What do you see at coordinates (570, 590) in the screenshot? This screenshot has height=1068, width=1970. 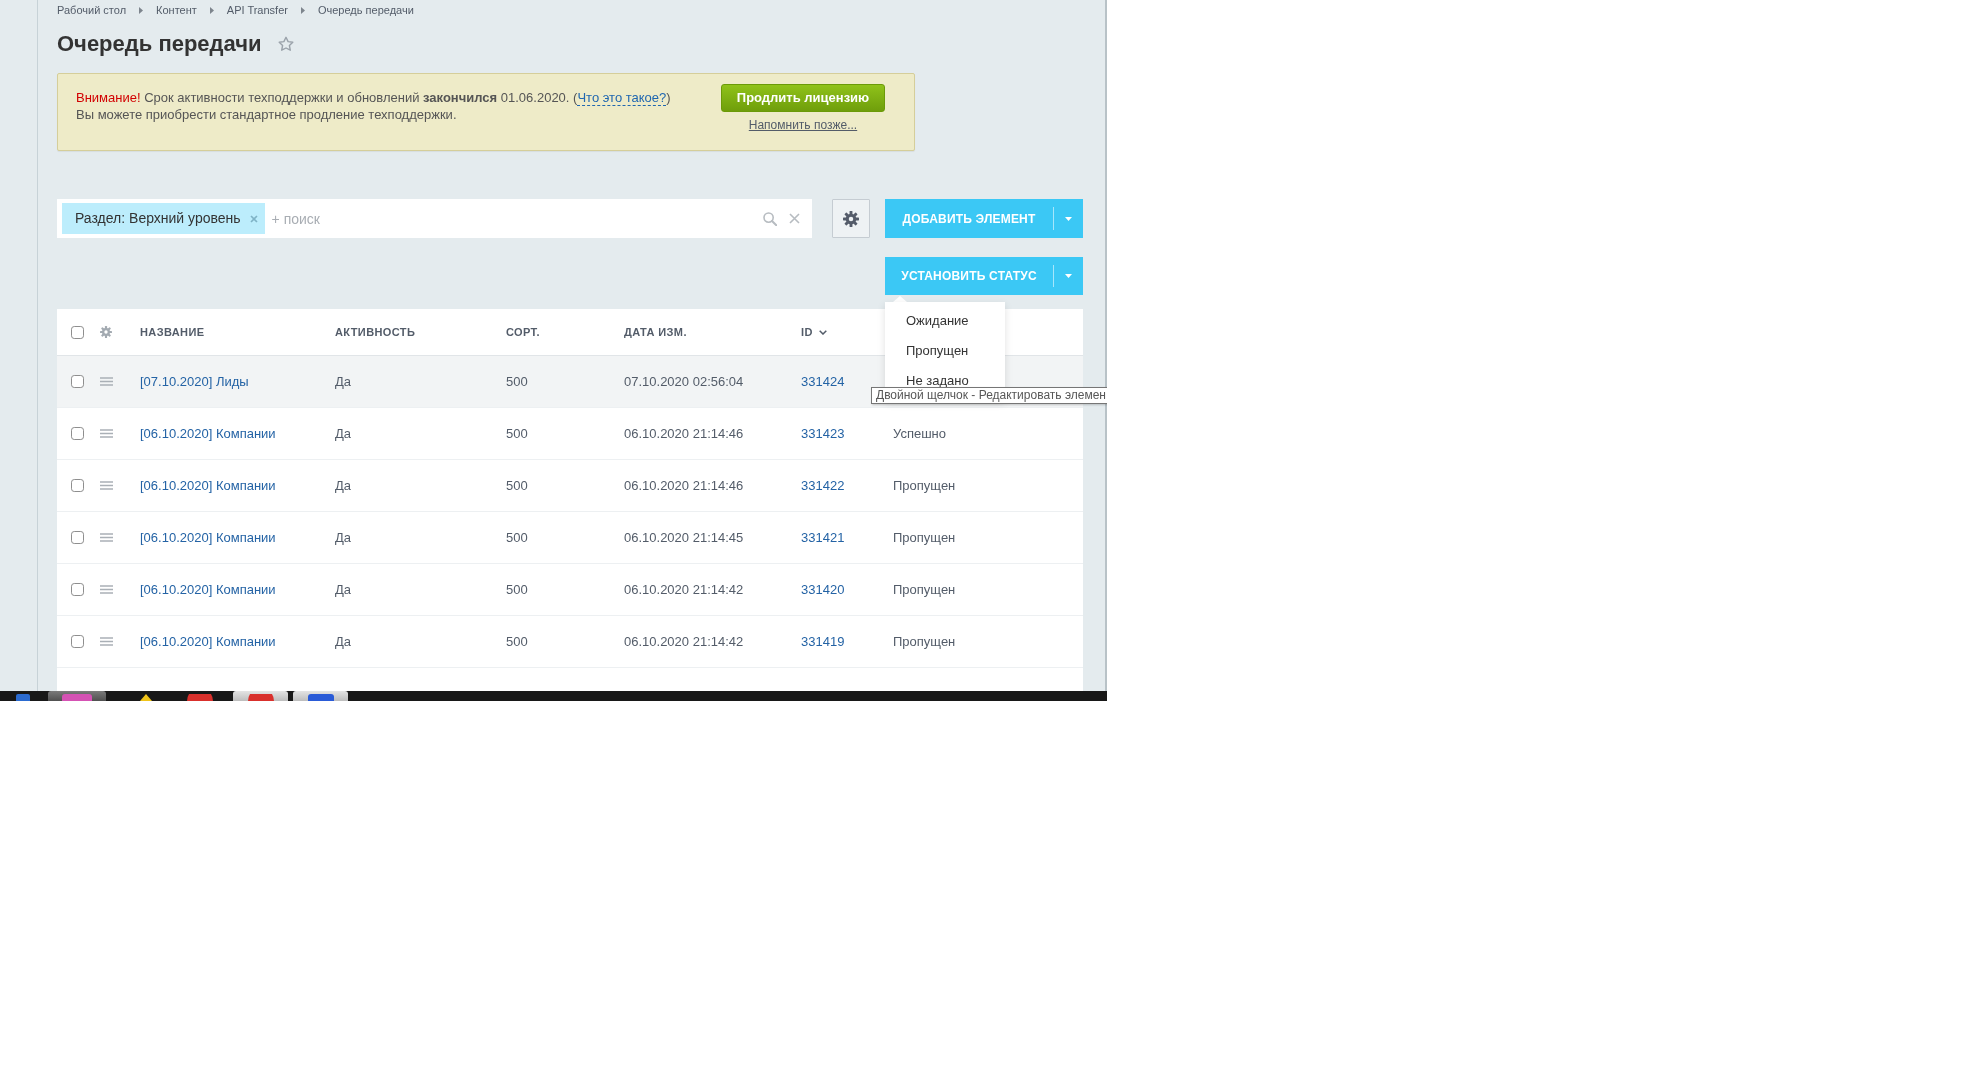 I see `table-row: [06.10.2020] Компании Да 500 06.10.2020 21:14:42 331420 Пропущен` at bounding box center [570, 590].